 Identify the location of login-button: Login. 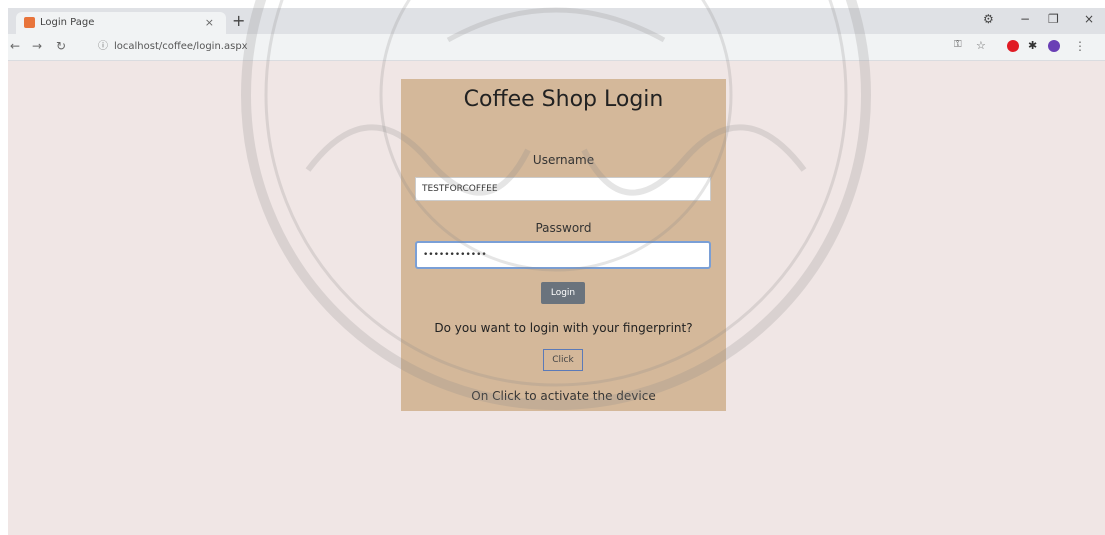
(563, 293).